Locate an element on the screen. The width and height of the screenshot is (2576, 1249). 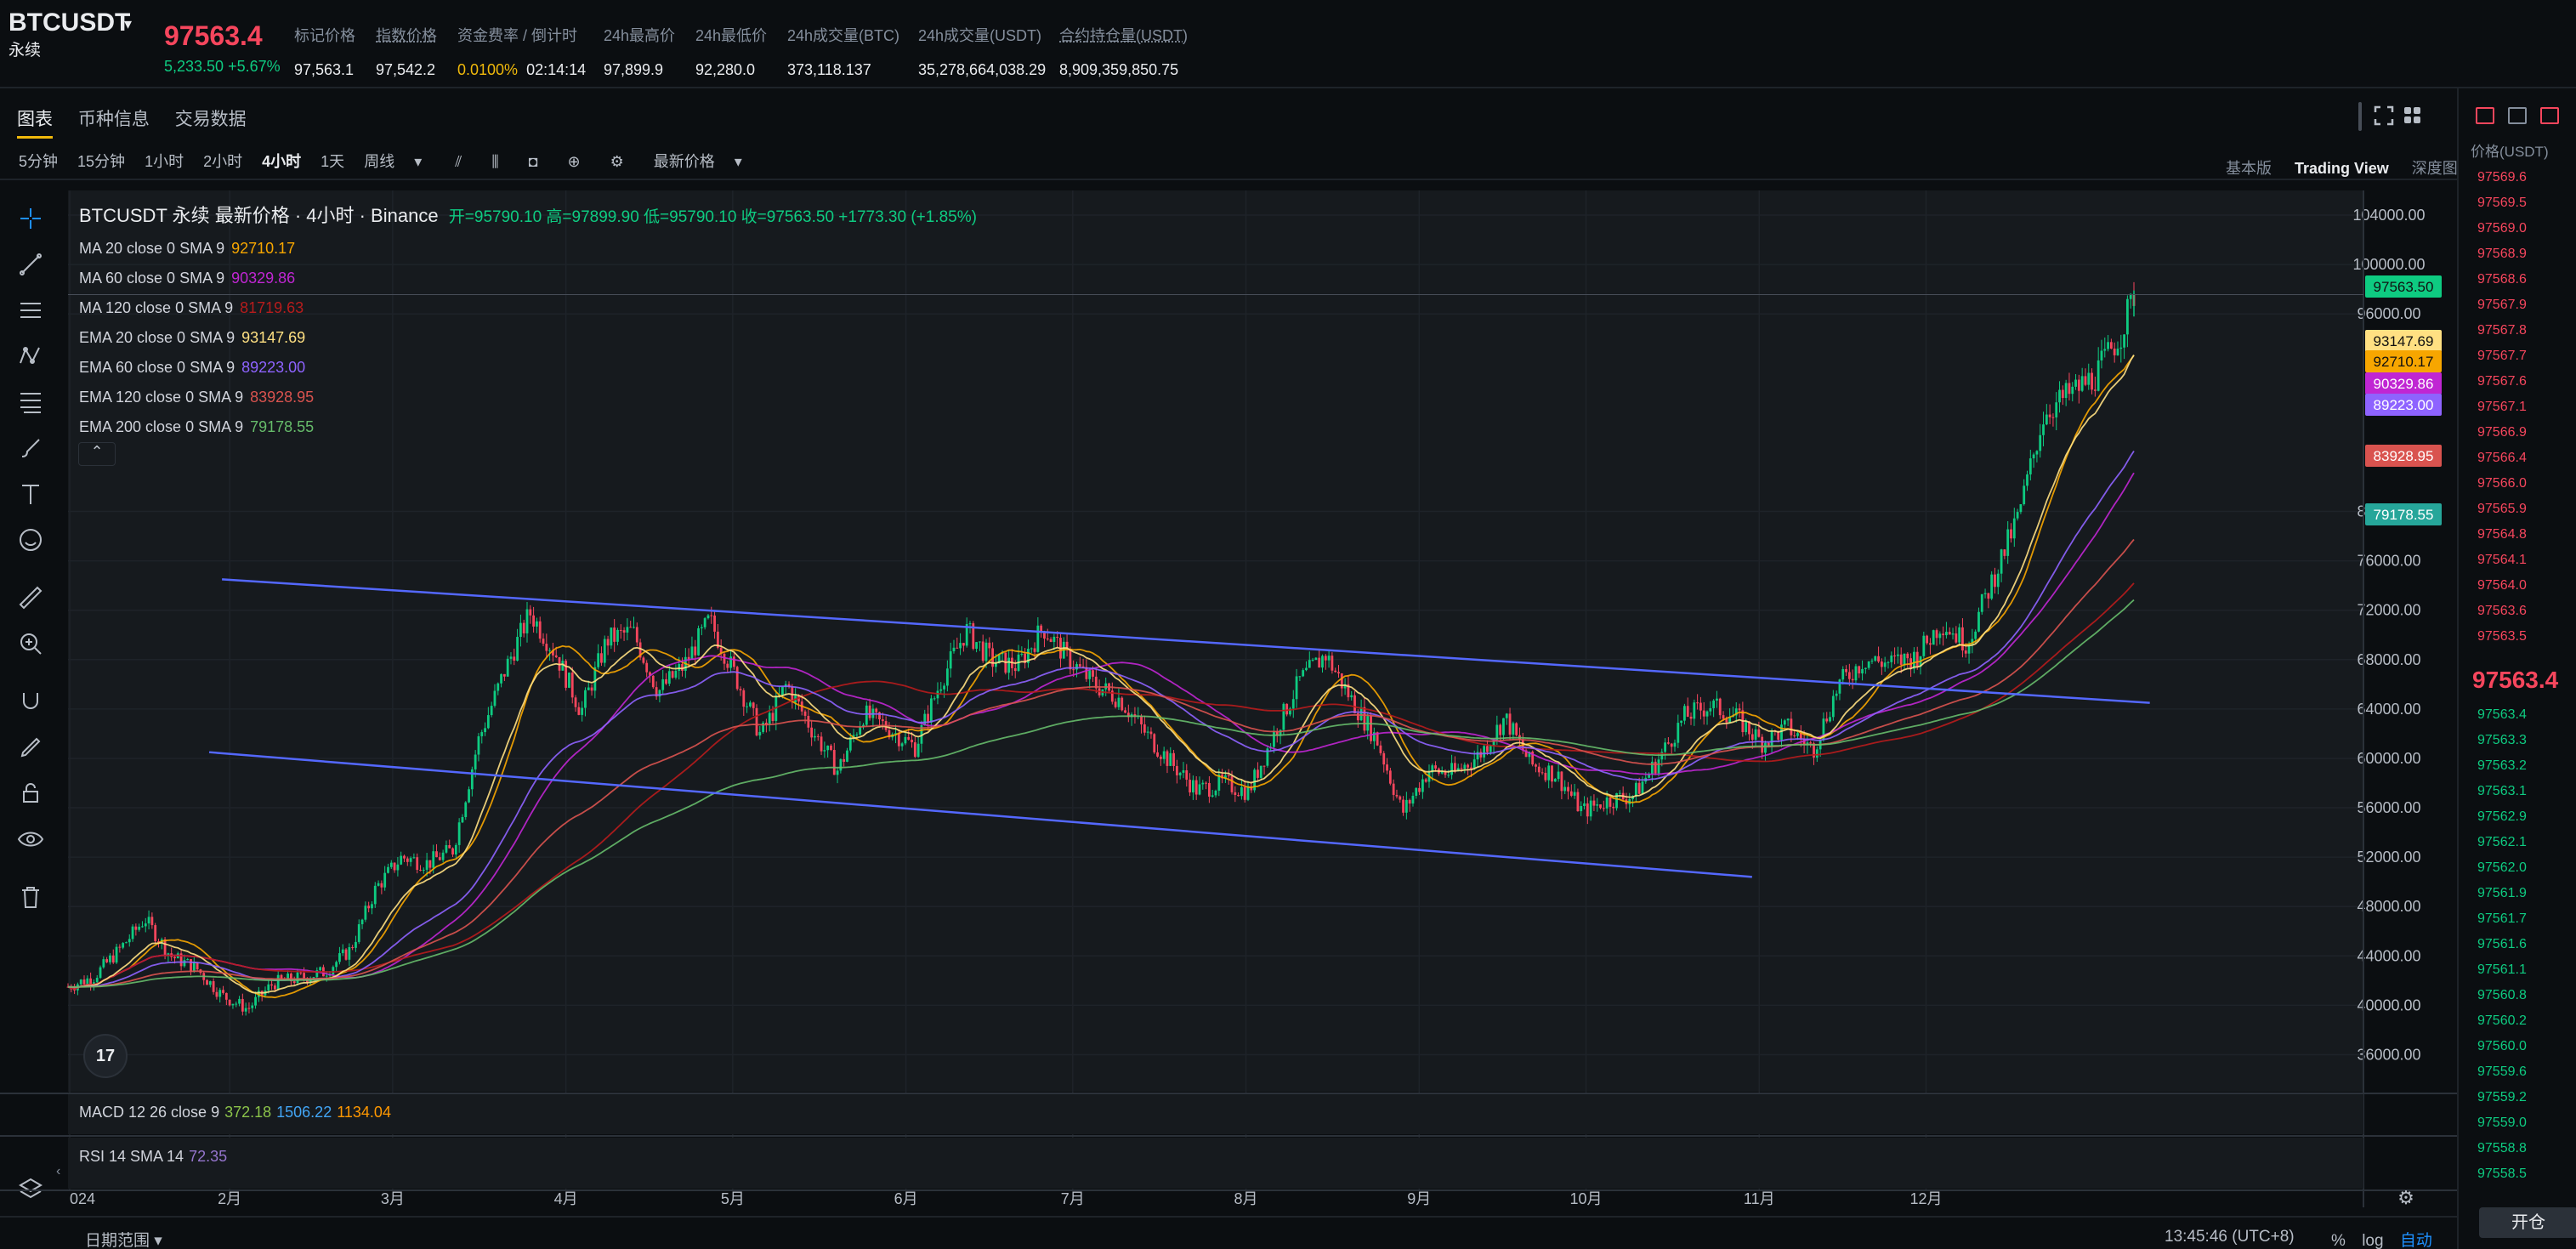
bid-price: 97558.5 is located at coordinates (2502, 1174).